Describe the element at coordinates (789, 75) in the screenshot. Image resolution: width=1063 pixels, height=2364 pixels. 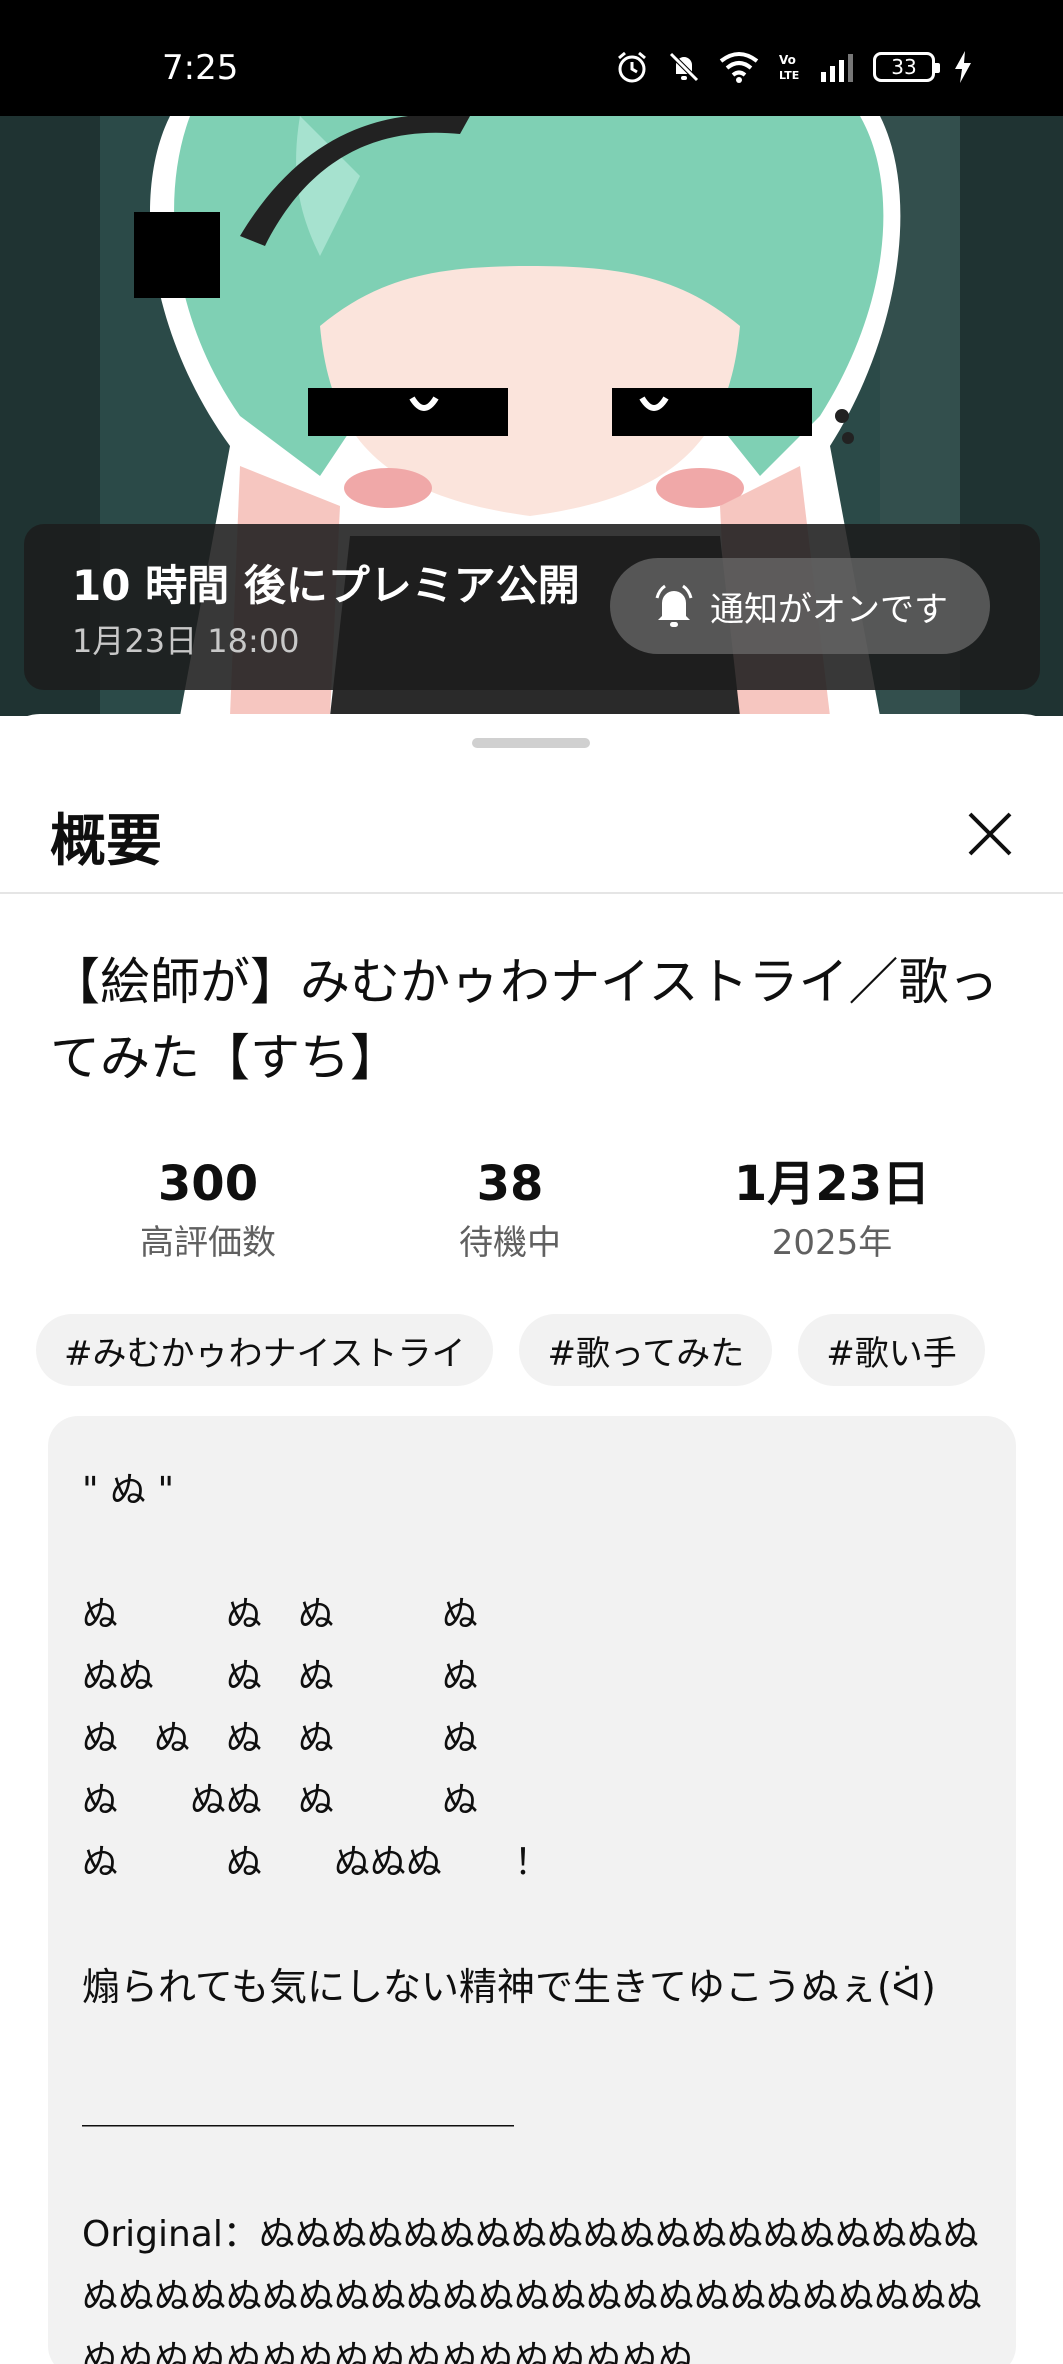
I see `svg-text: LTE` at that location.